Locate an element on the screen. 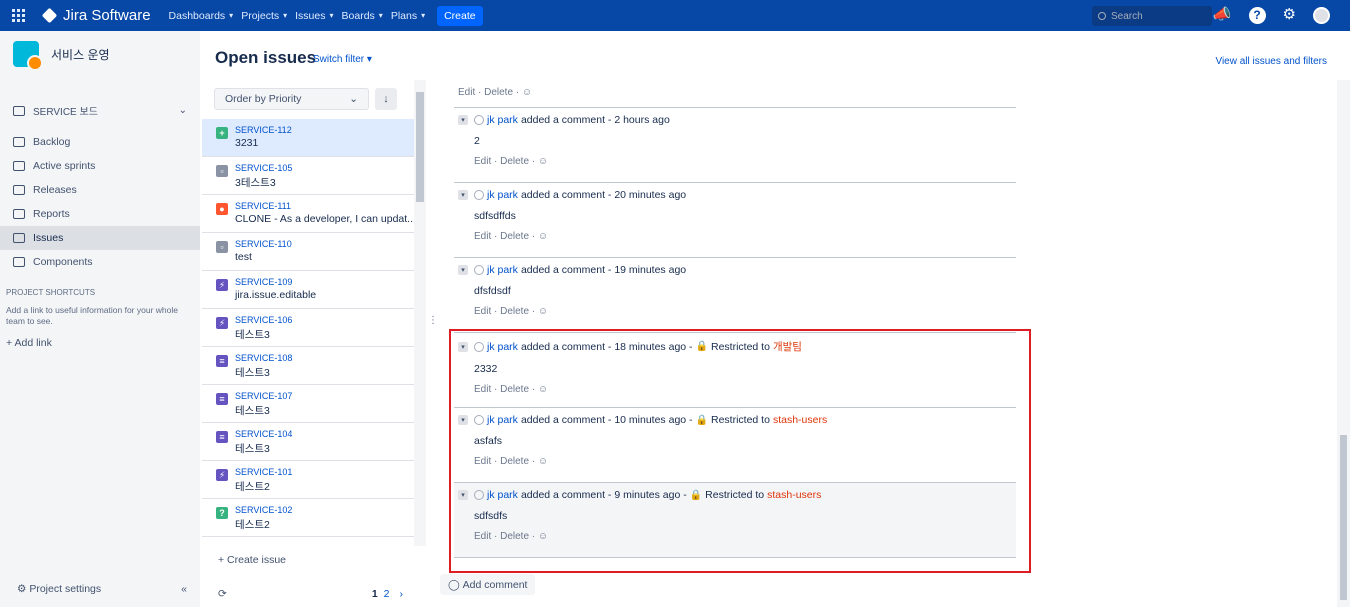 The width and height of the screenshot is (1350, 607). issue-key: SERVICE-108 is located at coordinates (263, 358).